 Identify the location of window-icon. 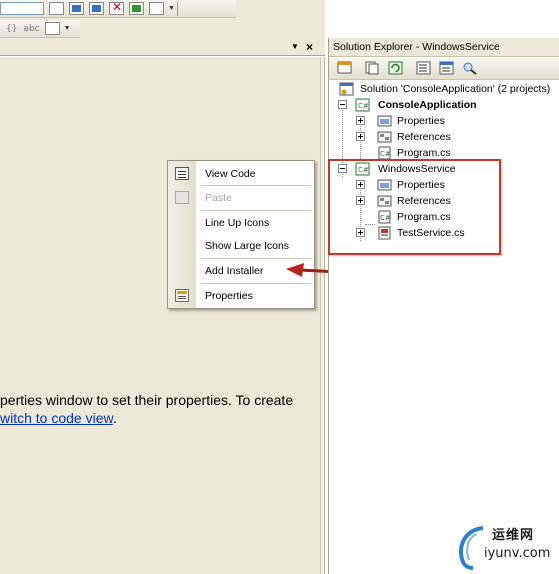
(76, 8).